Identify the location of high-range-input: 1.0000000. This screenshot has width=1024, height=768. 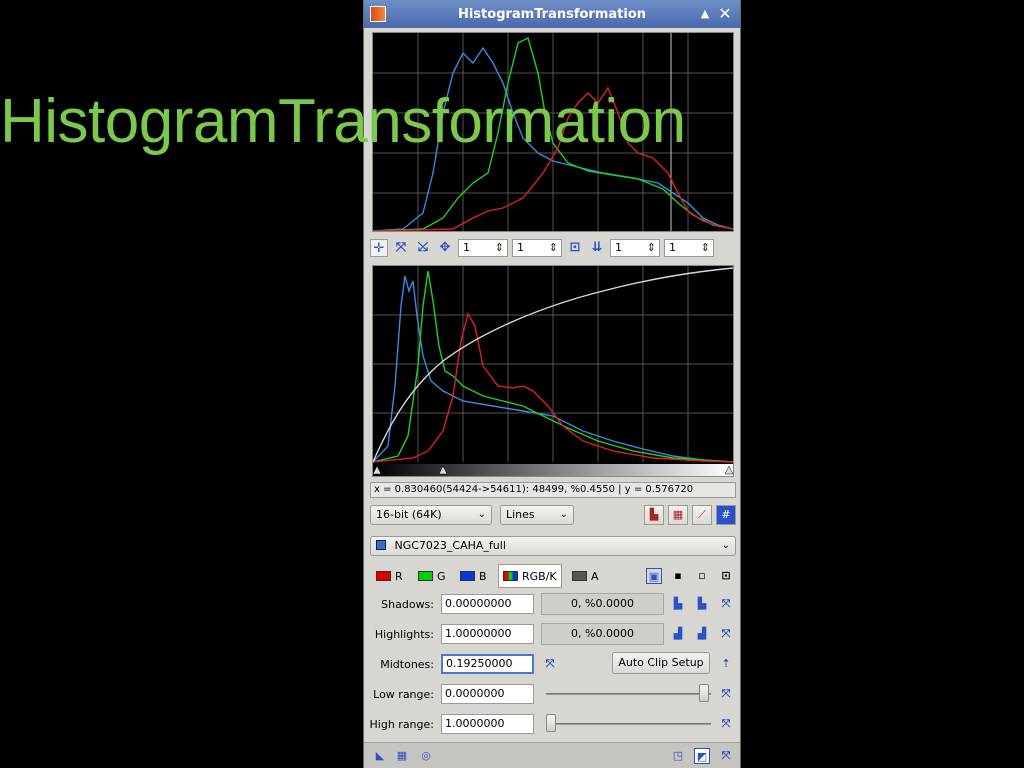
(487, 724).